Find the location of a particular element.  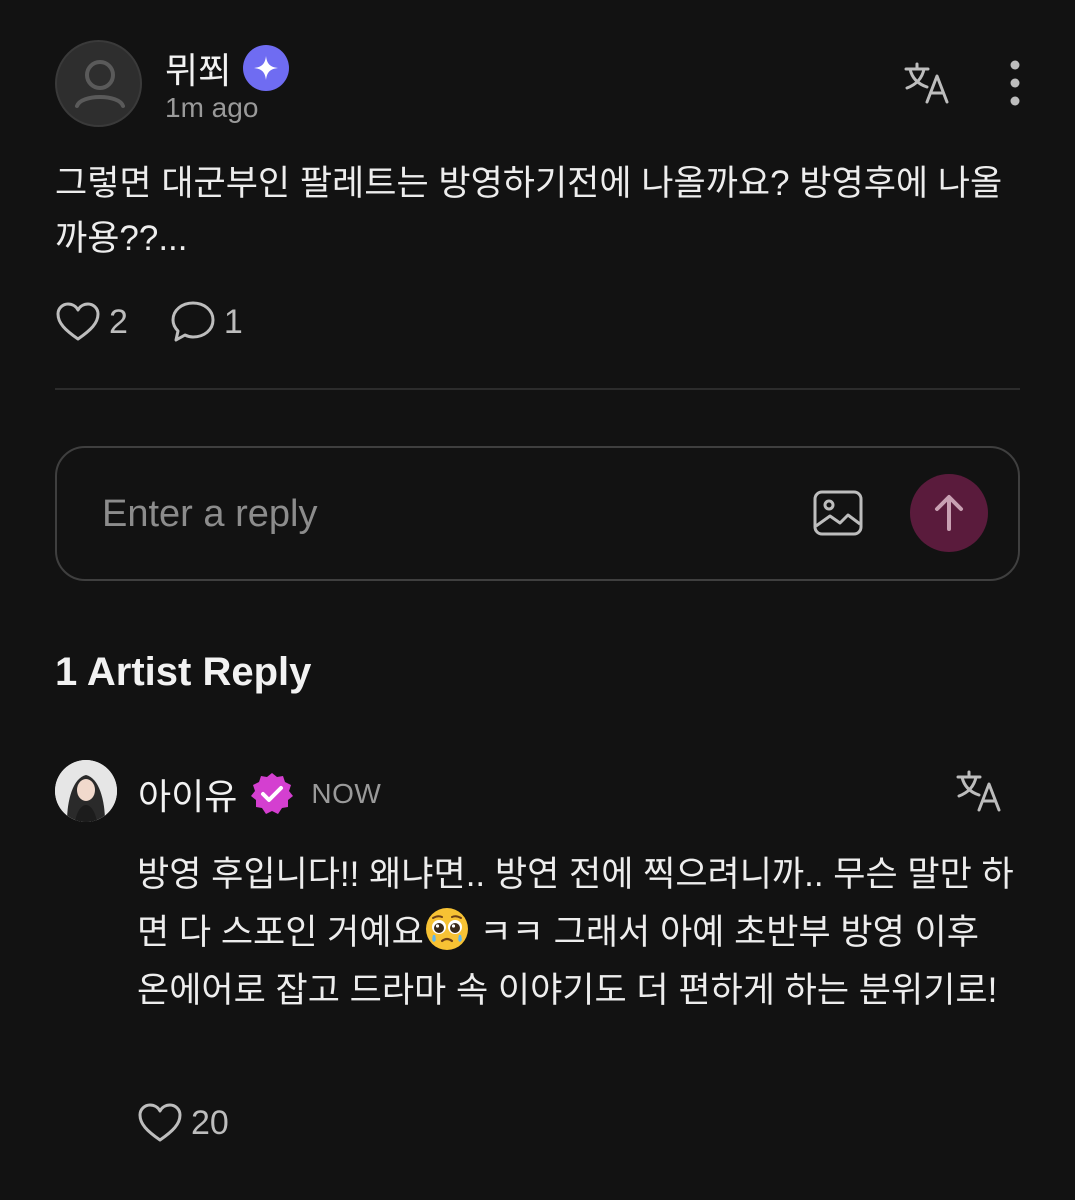

post-time: 1m ago is located at coordinates (212, 107).